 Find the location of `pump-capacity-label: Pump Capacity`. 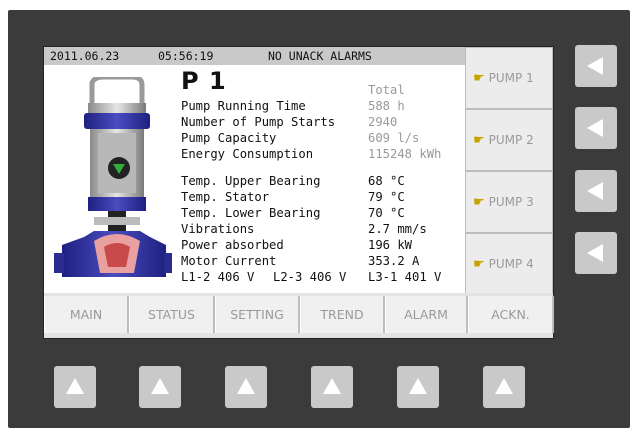

pump-capacity-label: Pump Capacity is located at coordinates (229, 138).